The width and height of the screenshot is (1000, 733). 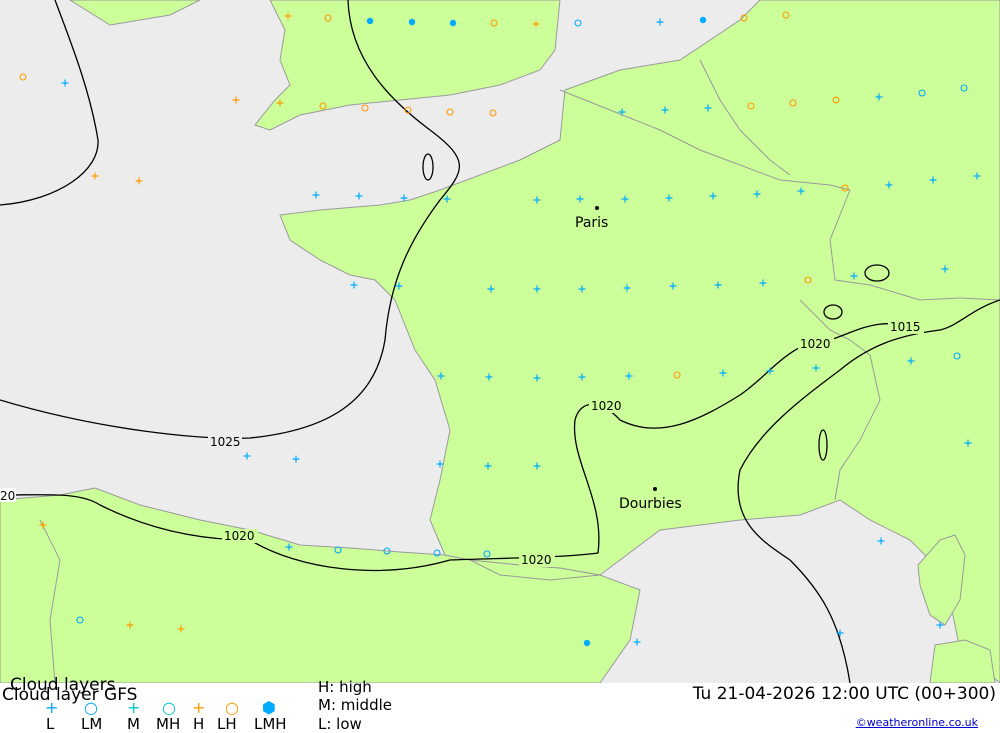 What do you see at coordinates (905, 327) in the screenshot?
I see `isobar-label-1015: 1015` at bounding box center [905, 327].